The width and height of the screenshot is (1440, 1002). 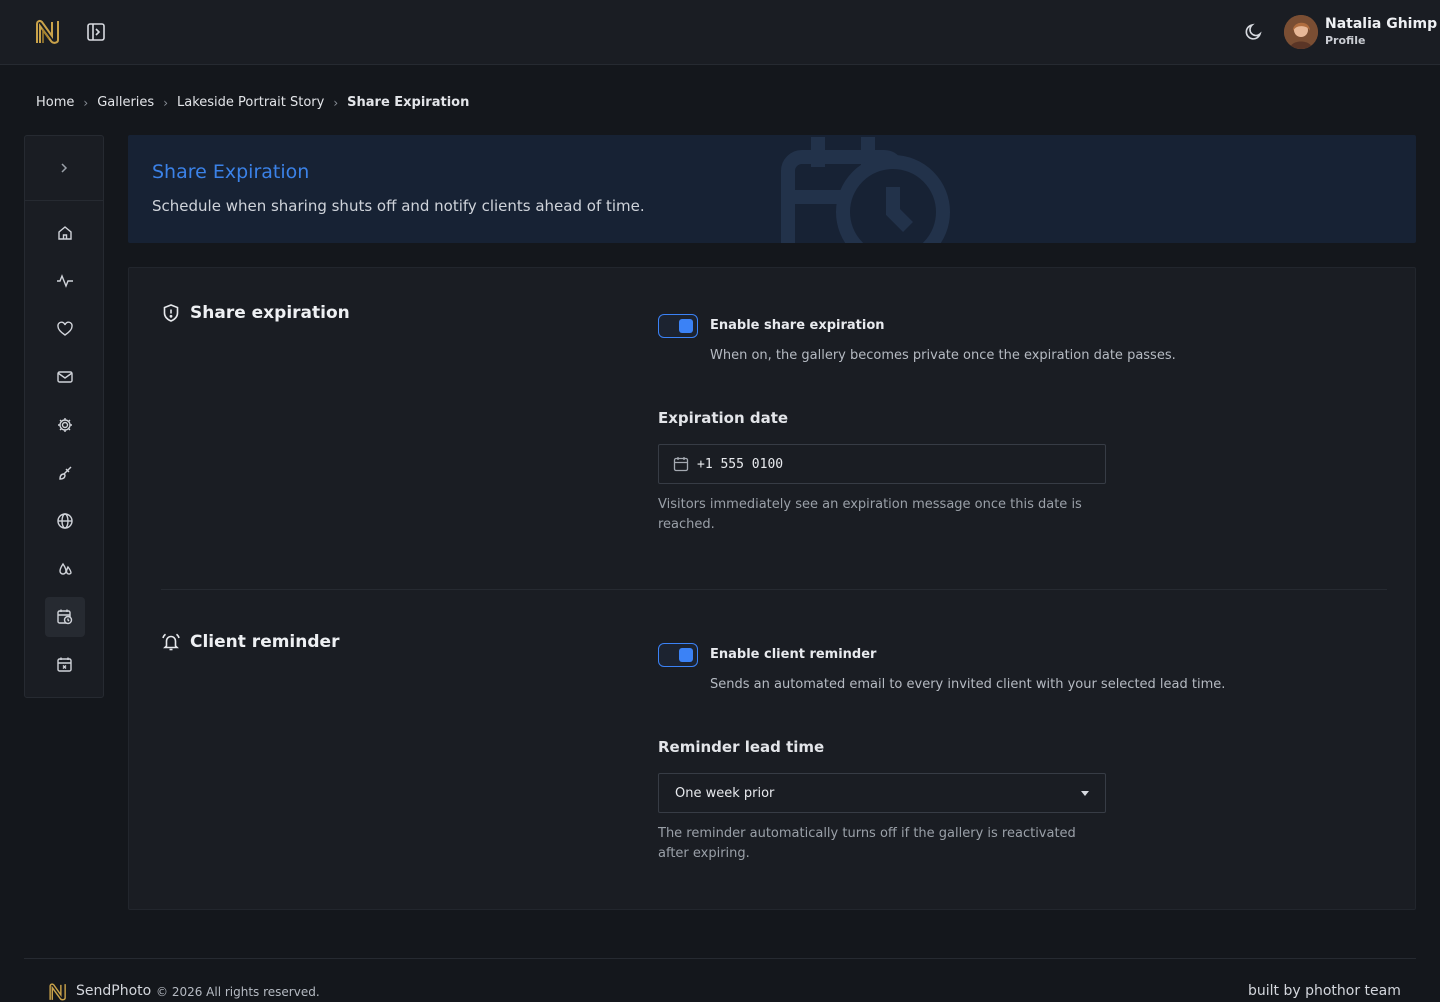 I want to click on sidebar-item-activity, so click(x=65, y=281).